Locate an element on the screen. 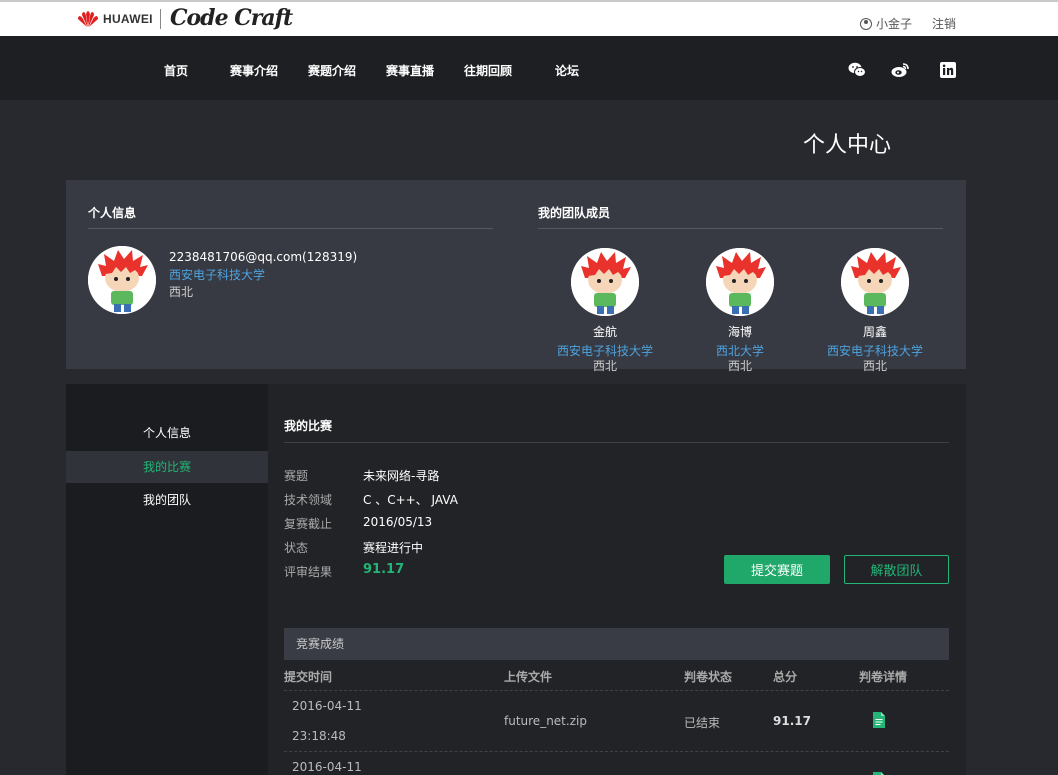 This screenshot has width=1058, height=775. submit-problem-button: 提交赛题 is located at coordinates (777, 569).